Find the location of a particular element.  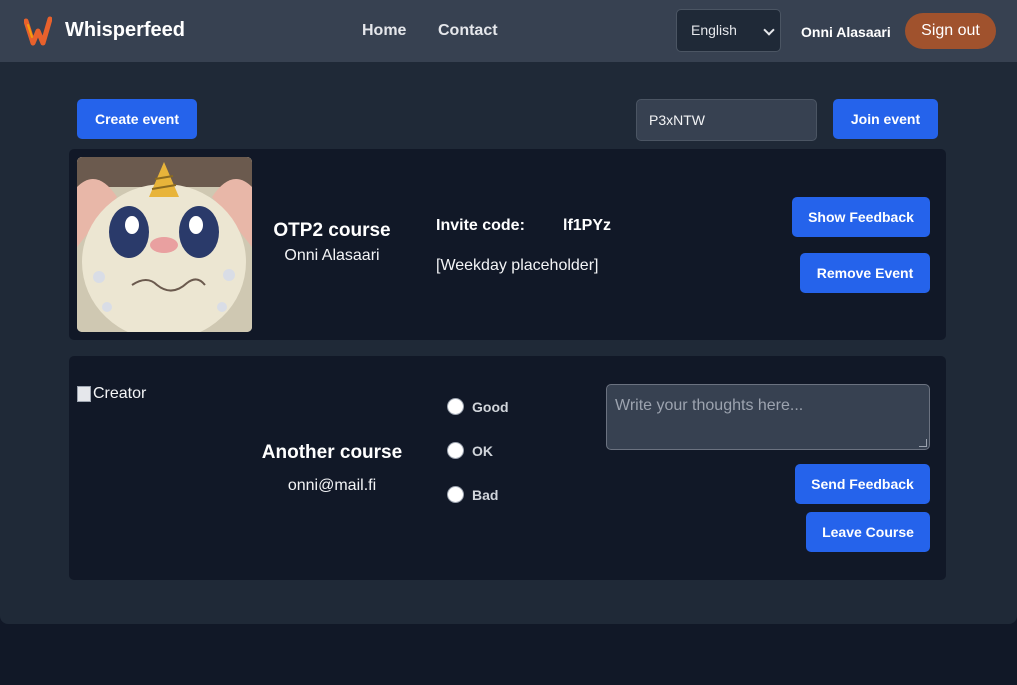

image-alt-text: Creator is located at coordinates (120, 393).